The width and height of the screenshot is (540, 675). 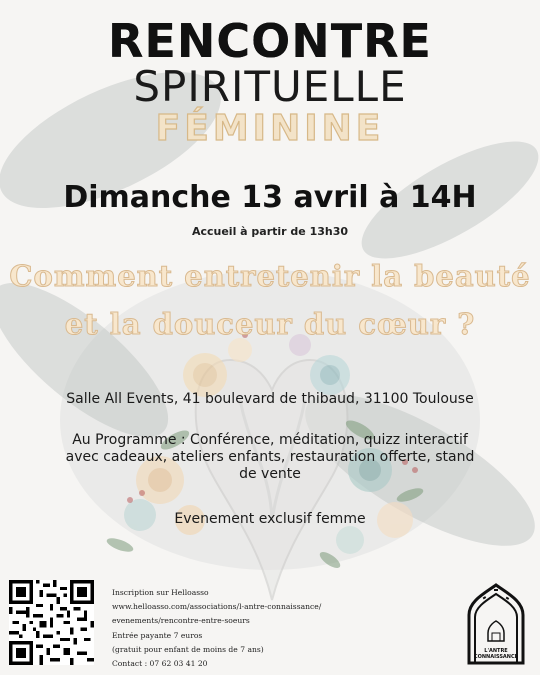 What do you see at coordinates (270, 128) in the screenshot?
I see `title-feminine: FÉMININE` at bounding box center [270, 128].